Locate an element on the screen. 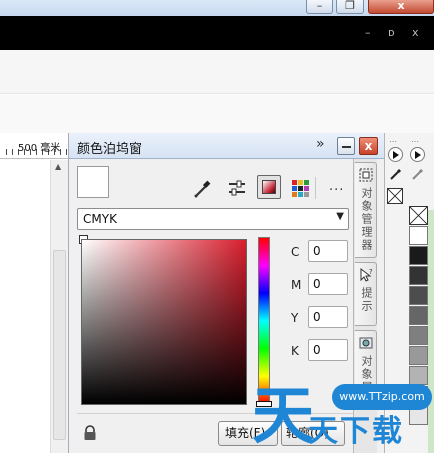  color-model-value: CMYK is located at coordinates (100, 219).